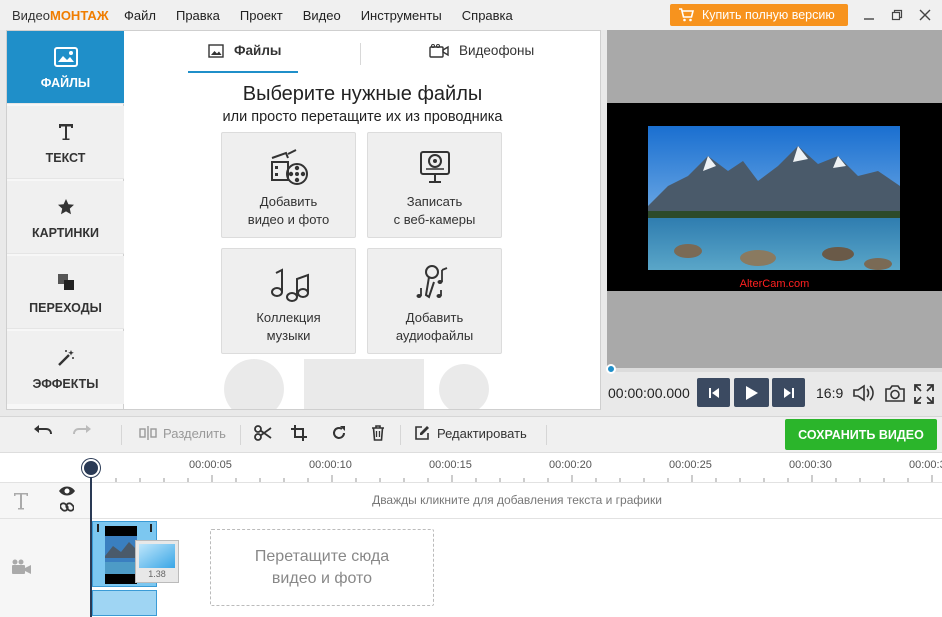 Image resolution: width=942 pixels, height=617 pixels. I want to click on sidebar-item-images: КАРТИНКИ, so click(65, 217).